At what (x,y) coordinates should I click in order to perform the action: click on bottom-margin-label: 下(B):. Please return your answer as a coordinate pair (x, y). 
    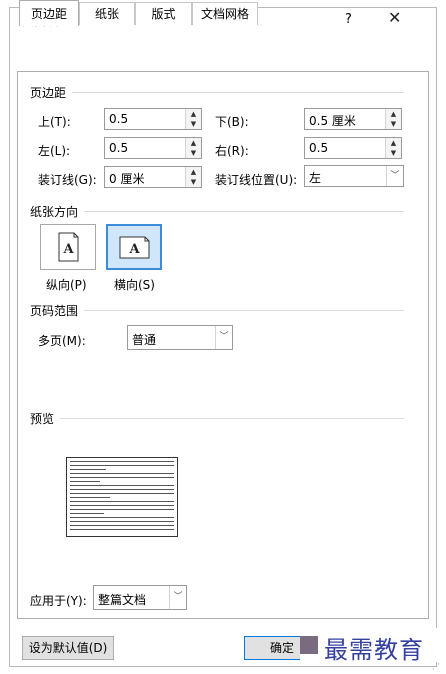
    Looking at the image, I should click on (232, 122).